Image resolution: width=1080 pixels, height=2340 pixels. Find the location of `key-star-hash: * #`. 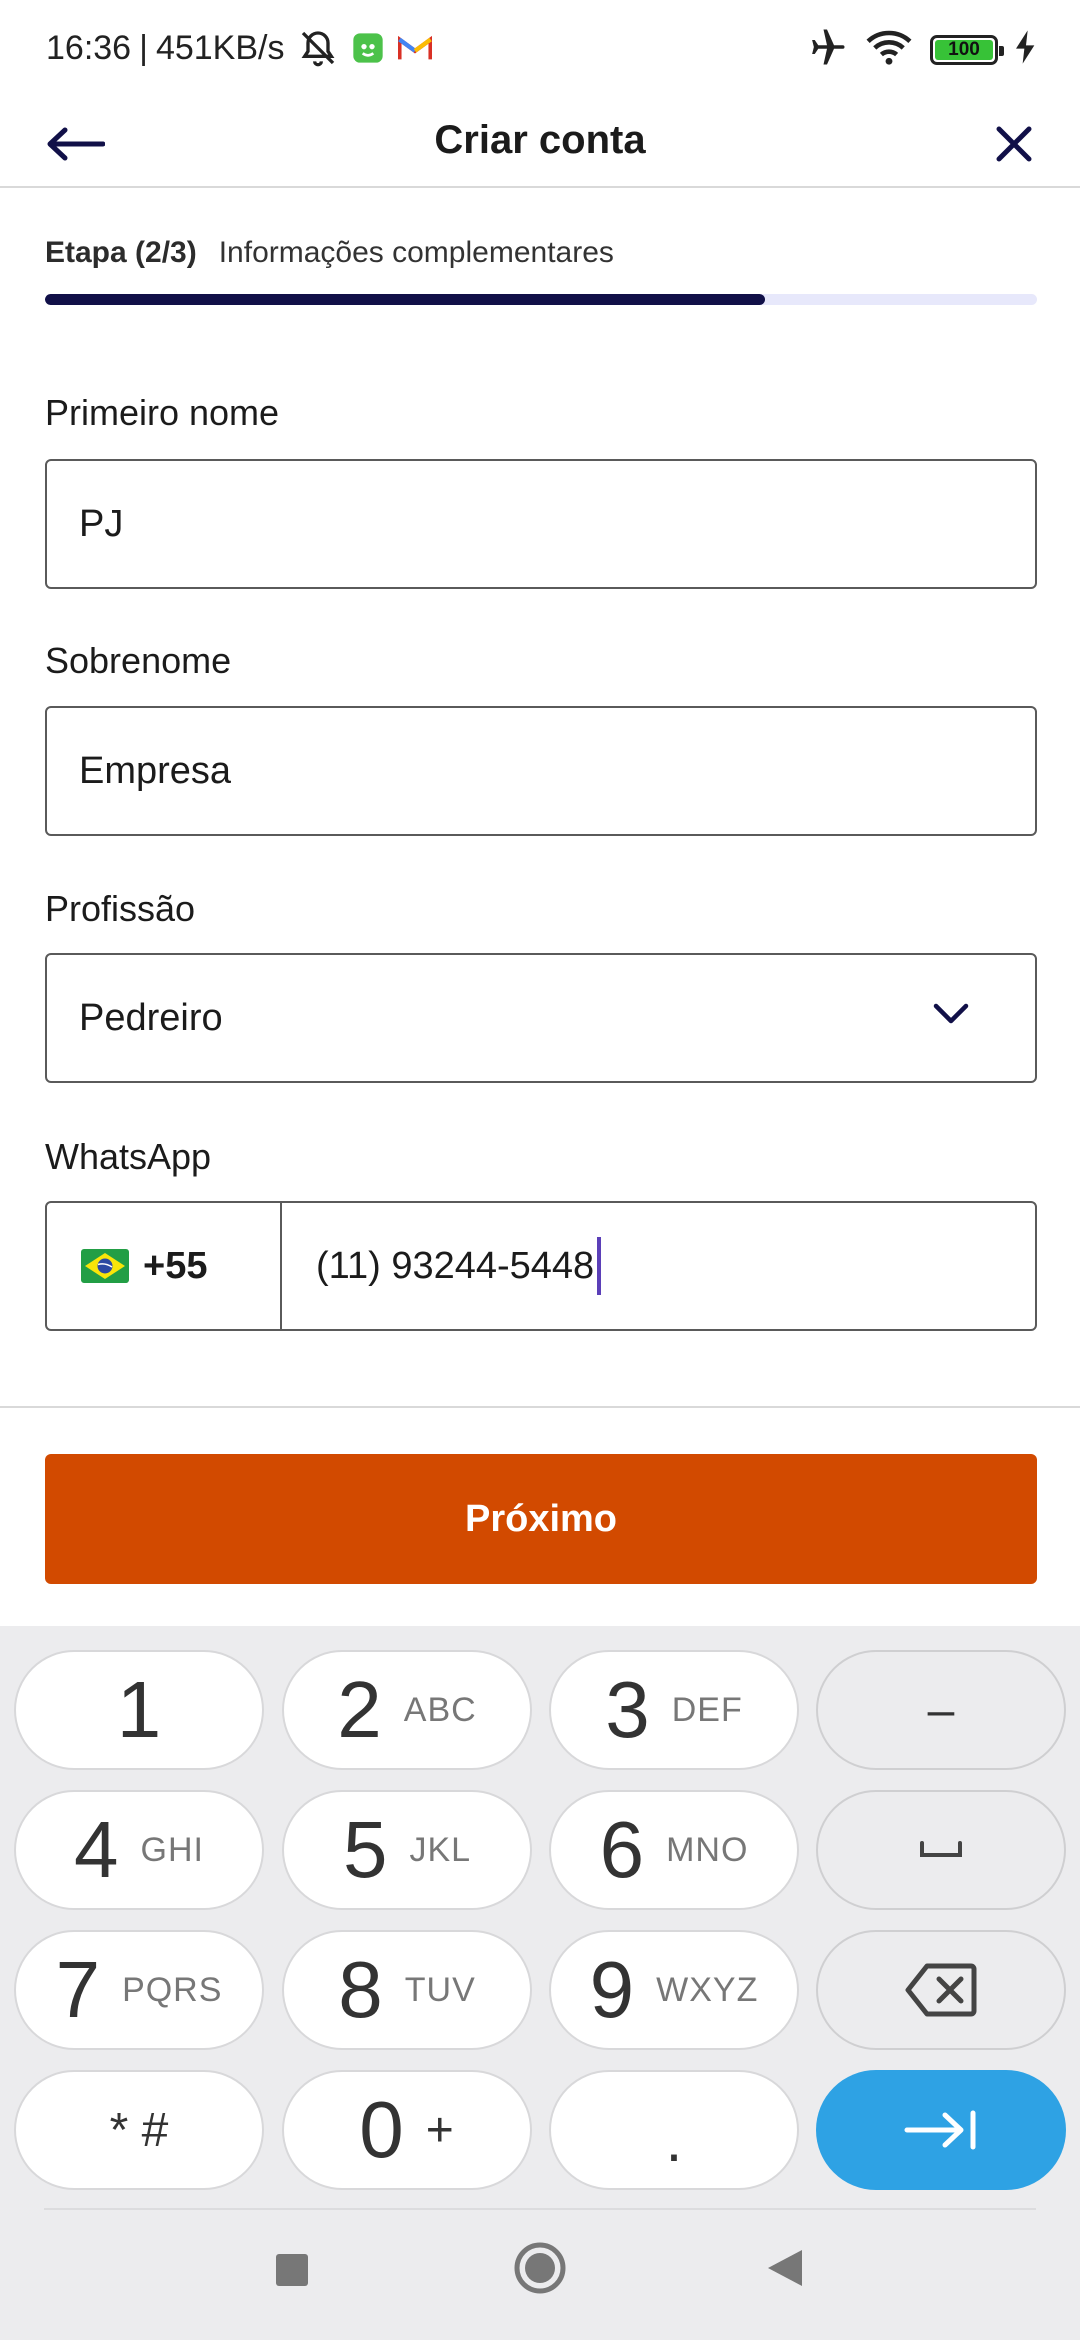

key-star-hash: * # is located at coordinates (139, 2130).